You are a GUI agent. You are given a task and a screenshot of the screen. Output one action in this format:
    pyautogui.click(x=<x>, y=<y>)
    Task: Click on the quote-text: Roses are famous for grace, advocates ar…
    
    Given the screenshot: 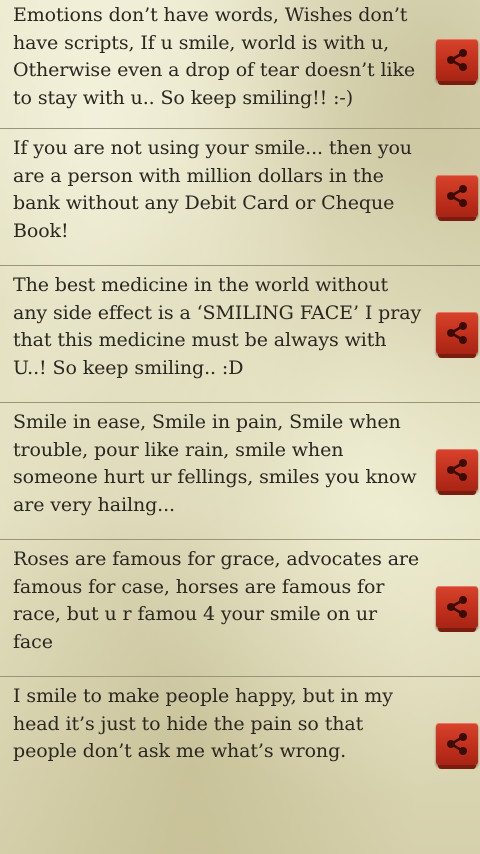 What is the action you would take?
    pyautogui.click(x=216, y=600)
    